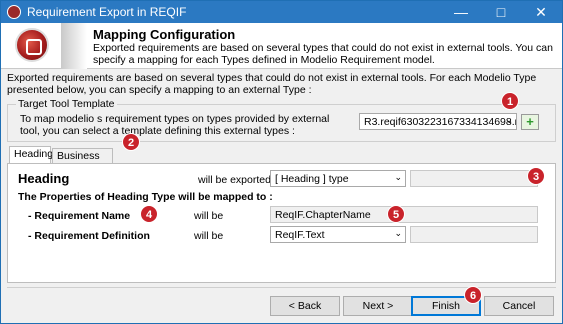 This screenshot has height=324, width=563. Describe the element at coordinates (396, 214) in the screenshot. I see `callout-badge-5: 5` at that location.